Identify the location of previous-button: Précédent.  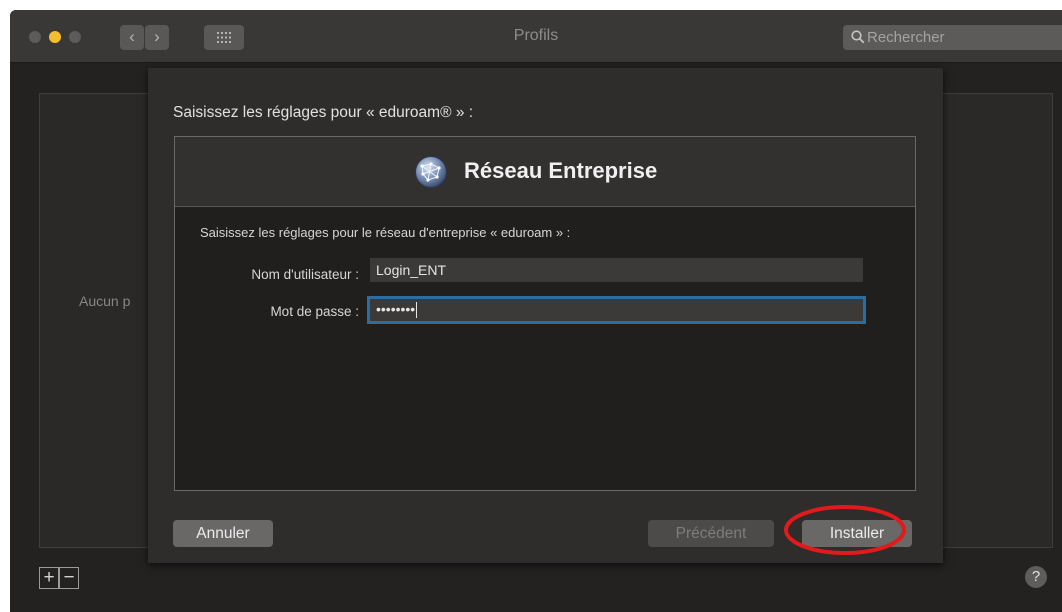
(711, 533).